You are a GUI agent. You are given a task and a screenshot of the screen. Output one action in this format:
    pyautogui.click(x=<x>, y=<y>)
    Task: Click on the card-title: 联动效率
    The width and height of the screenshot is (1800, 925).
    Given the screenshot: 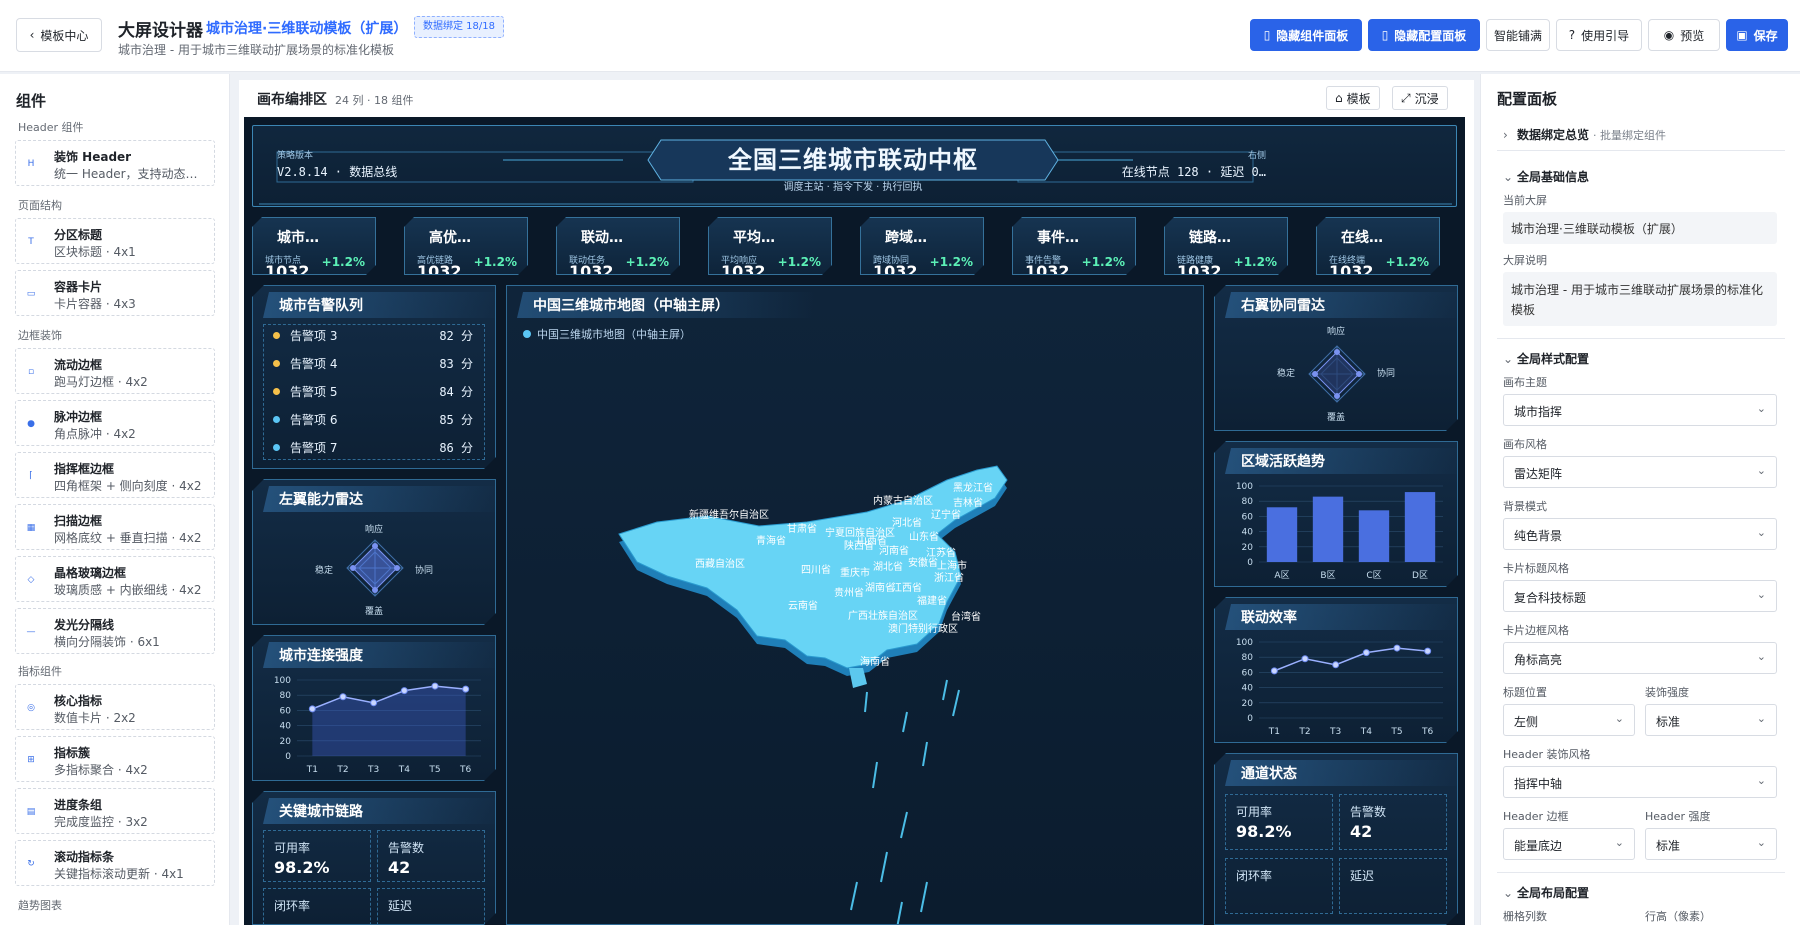 What is the action you would take?
    pyautogui.click(x=1269, y=618)
    